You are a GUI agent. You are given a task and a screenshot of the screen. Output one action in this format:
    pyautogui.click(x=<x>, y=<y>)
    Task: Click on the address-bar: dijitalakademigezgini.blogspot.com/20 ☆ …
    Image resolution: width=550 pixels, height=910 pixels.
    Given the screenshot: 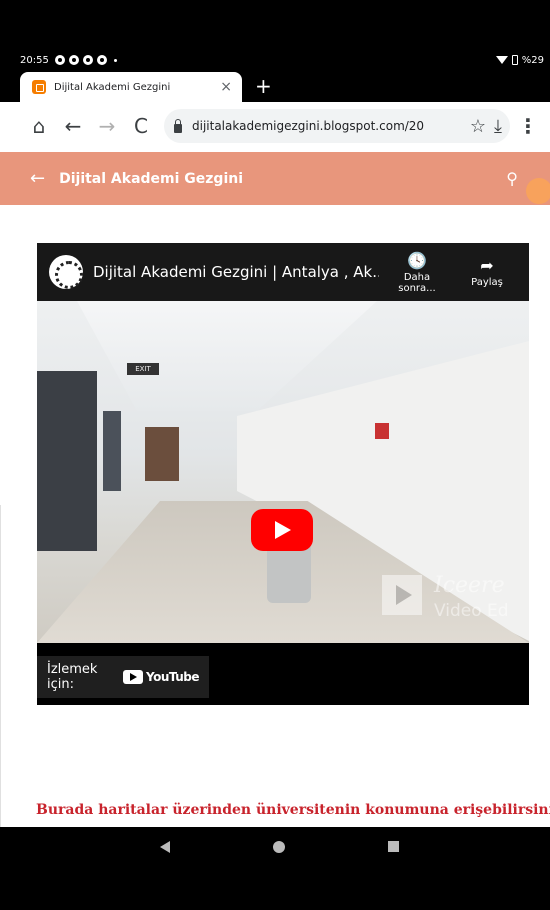 What is the action you would take?
    pyautogui.click(x=337, y=126)
    